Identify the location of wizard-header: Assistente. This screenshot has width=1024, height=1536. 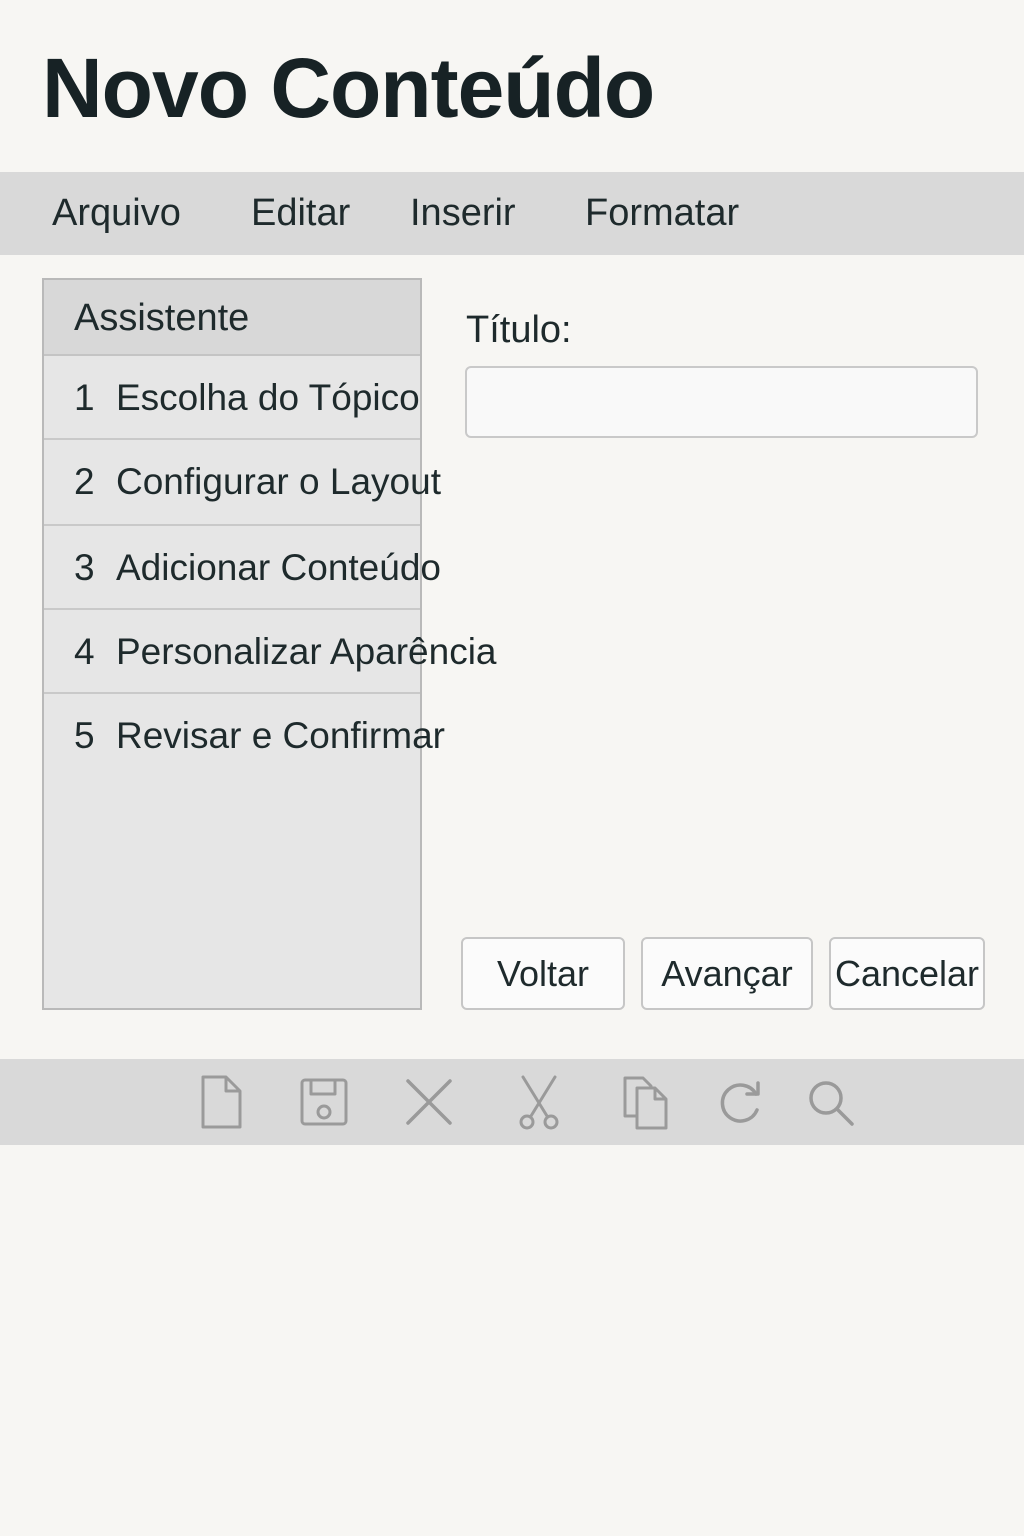
(232, 318).